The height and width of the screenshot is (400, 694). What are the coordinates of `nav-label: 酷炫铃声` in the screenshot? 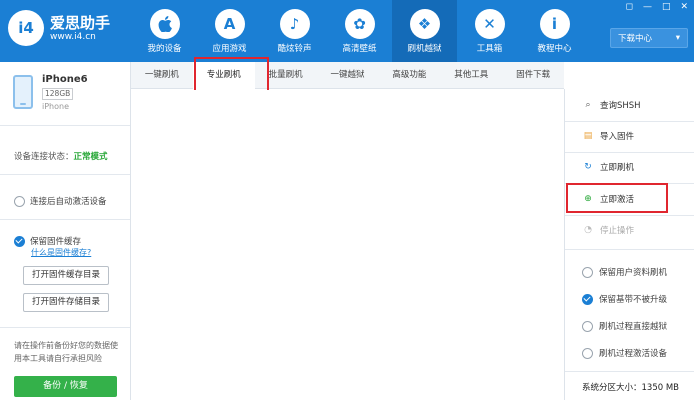 It's located at (294, 49).